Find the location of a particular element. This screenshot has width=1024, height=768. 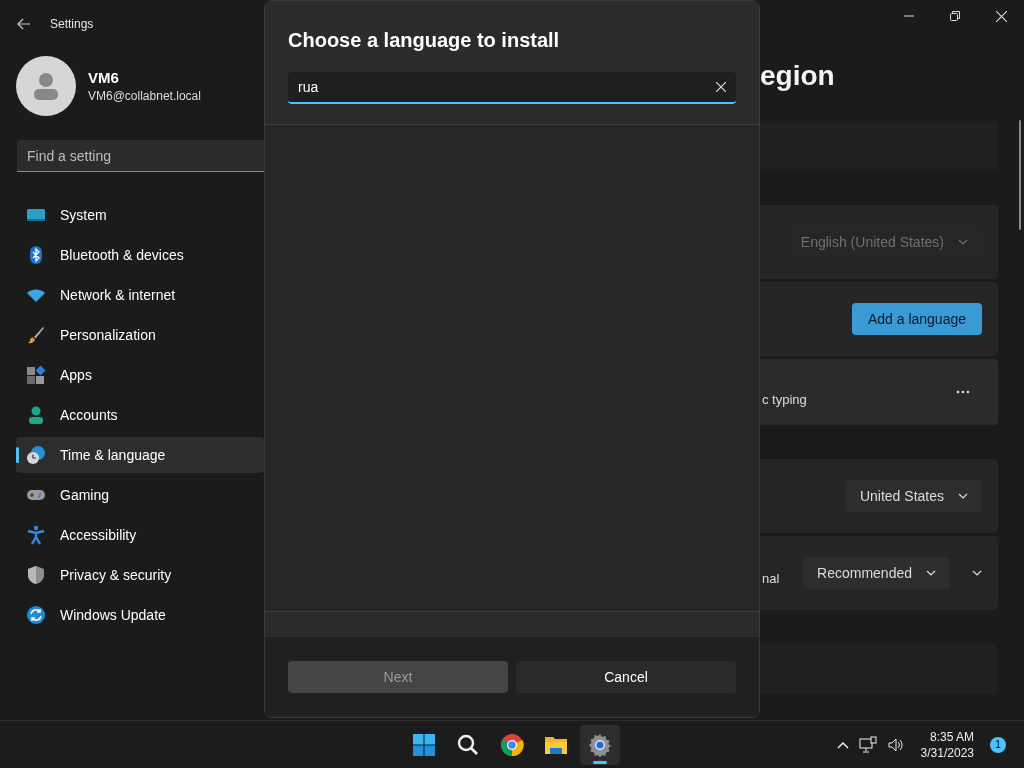

search-icon is located at coordinates (468, 744).